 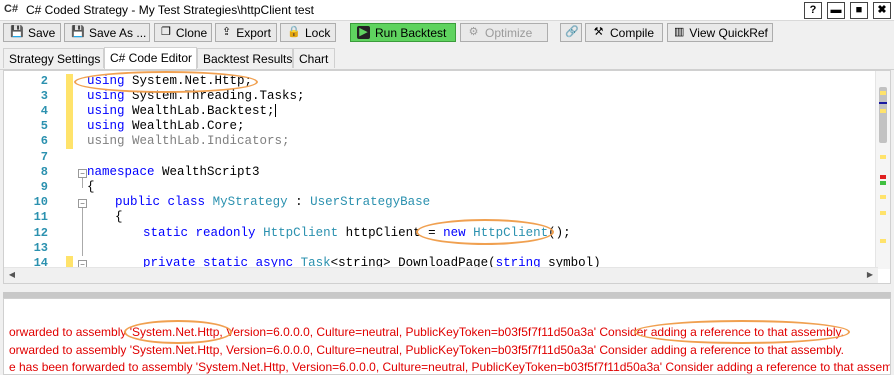 What do you see at coordinates (720, 32) in the screenshot?
I see `view-quickref-button: ▥ View QuickRef` at bounding box center [720, 32].